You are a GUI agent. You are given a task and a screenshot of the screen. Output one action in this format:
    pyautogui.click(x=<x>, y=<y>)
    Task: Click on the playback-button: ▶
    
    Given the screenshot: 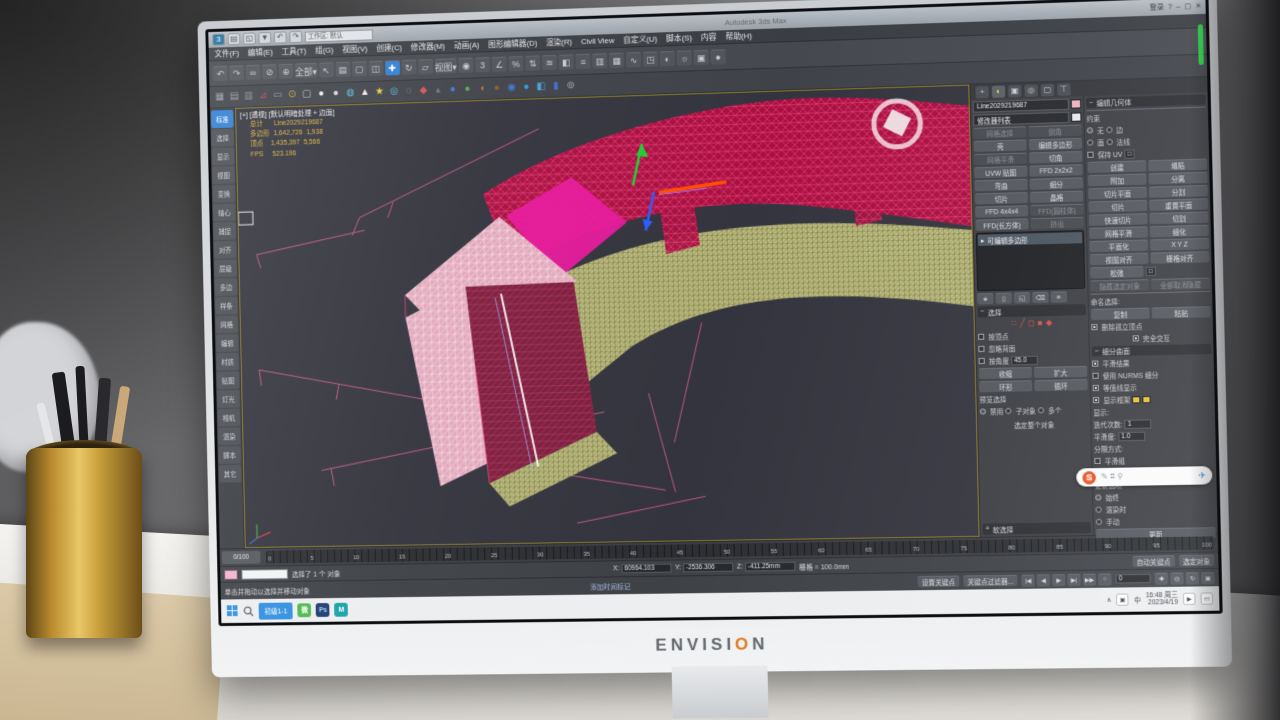 What is the action you would take?
    pyautogui.click(x=1058, y=579)
    